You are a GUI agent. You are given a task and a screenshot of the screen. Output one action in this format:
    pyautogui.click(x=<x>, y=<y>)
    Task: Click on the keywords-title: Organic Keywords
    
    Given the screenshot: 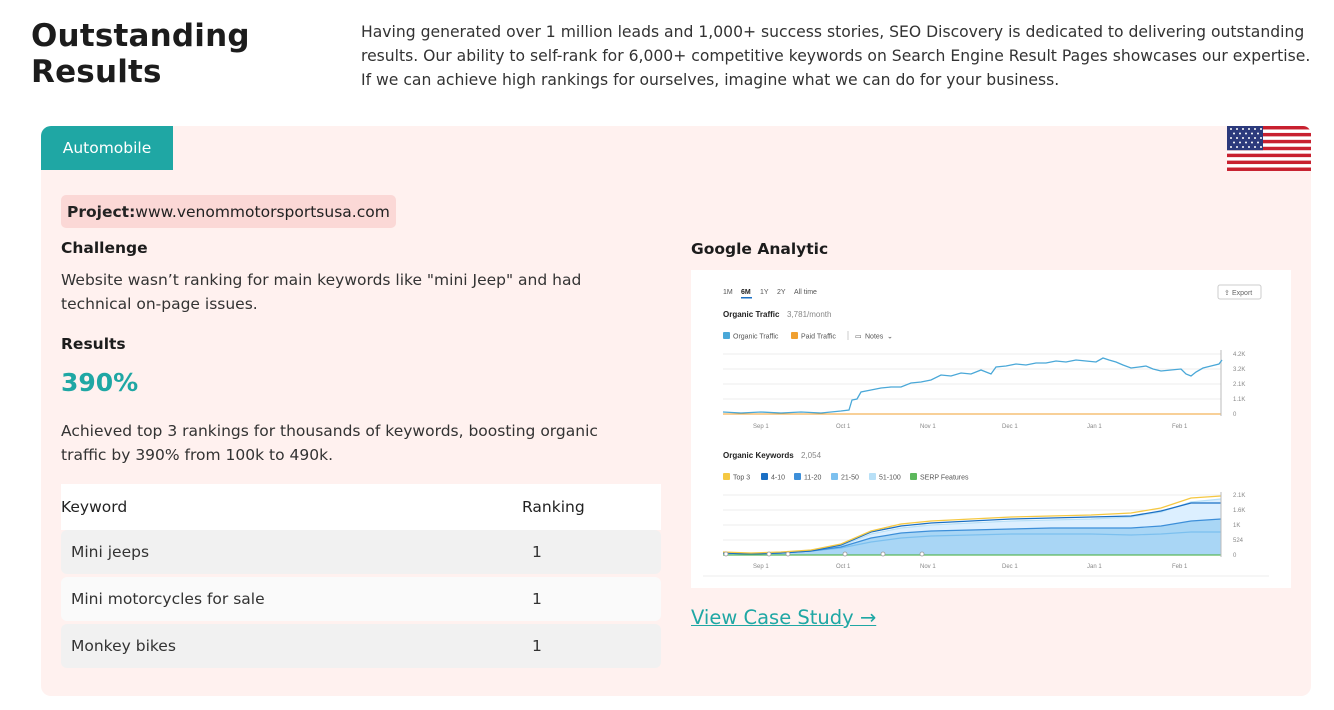 What is the action you would take?
    pyautogui.click(x=758, y=455)
    